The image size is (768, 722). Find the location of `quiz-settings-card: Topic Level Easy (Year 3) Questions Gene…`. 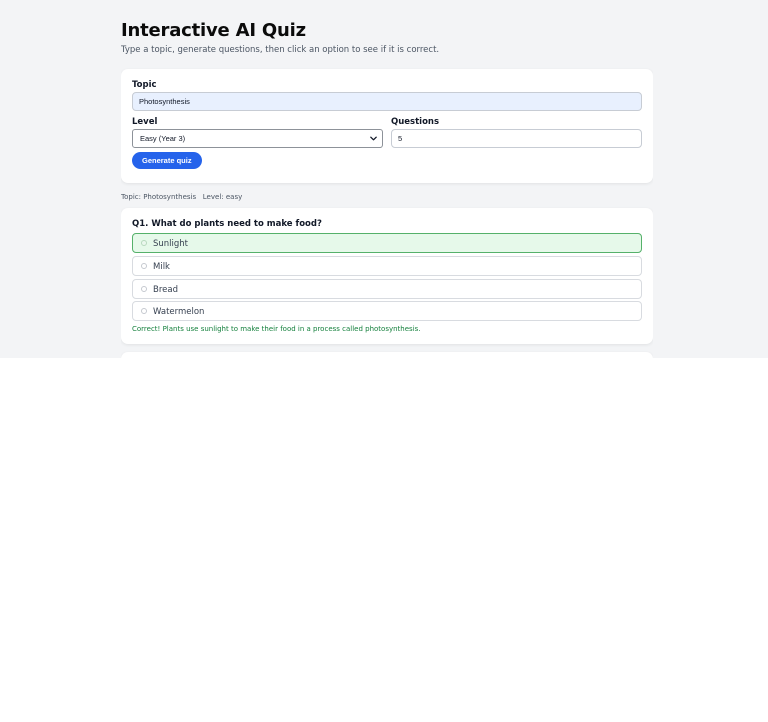

quiz-settings-card: Topic Level Easy (Year 3) Questions Gene… is located at coordinates (387, 126).